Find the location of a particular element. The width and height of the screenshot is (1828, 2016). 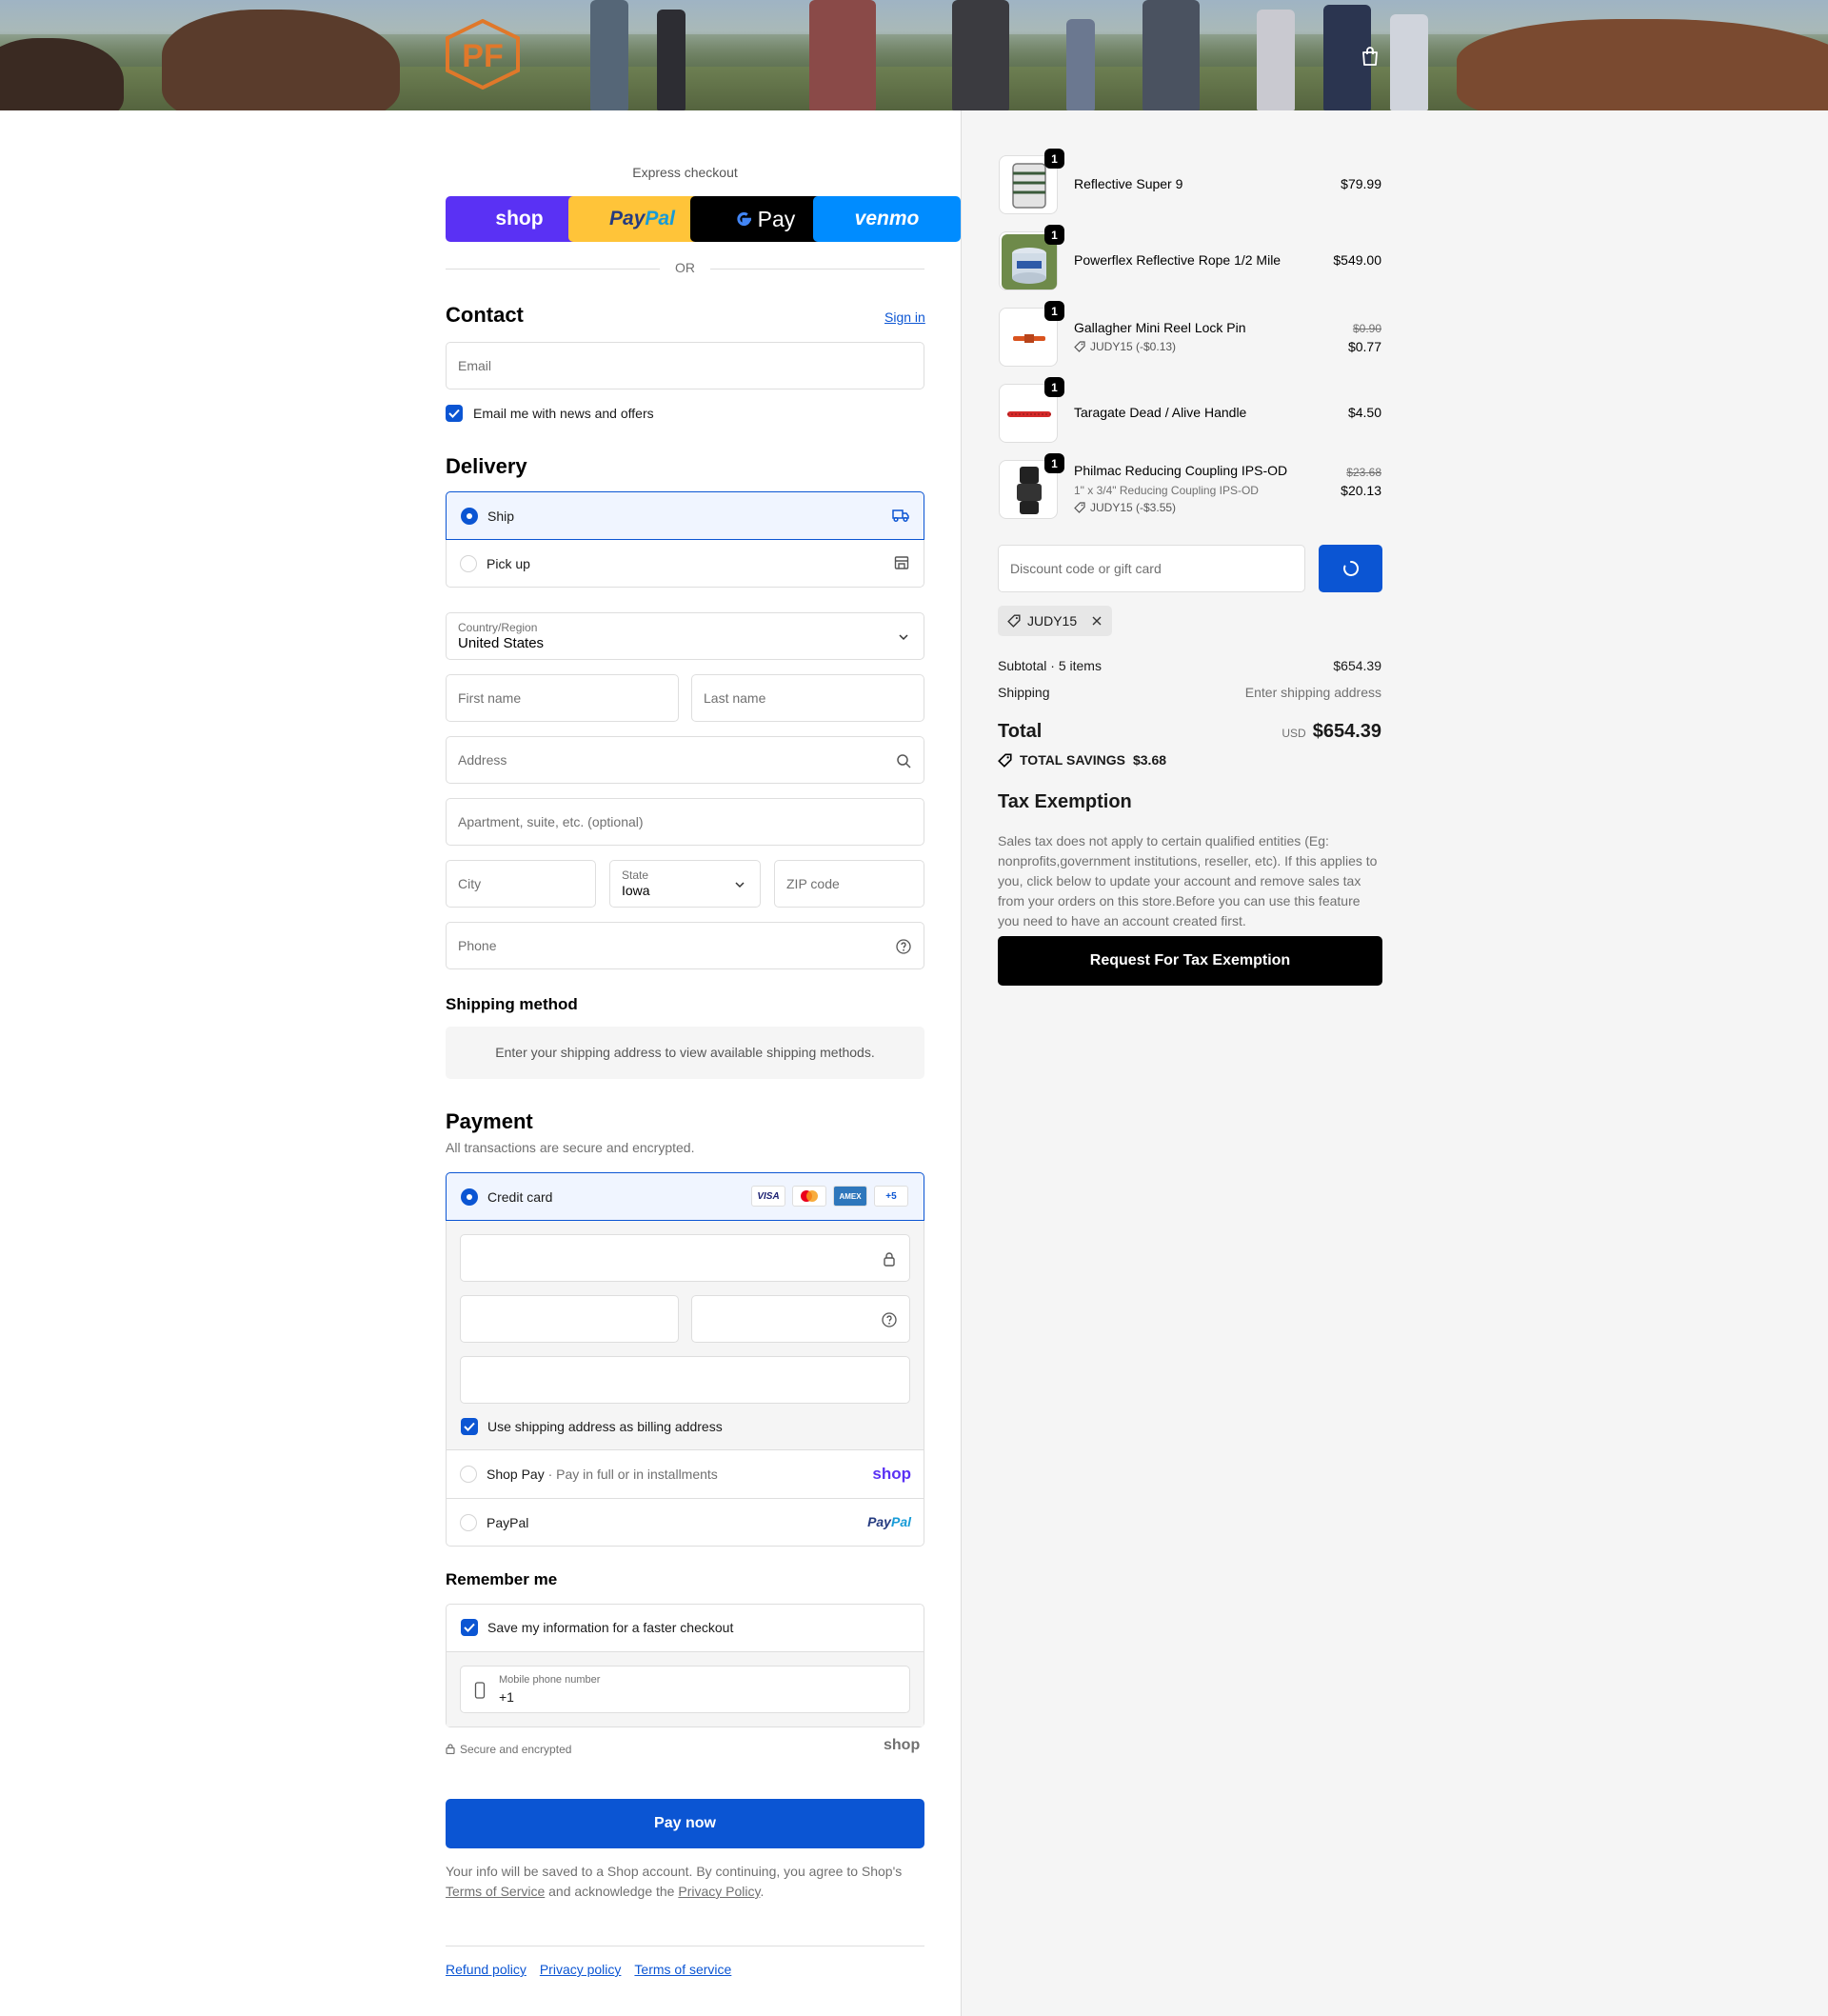

save-info-checkbox is located at coordinates (469, 1627).